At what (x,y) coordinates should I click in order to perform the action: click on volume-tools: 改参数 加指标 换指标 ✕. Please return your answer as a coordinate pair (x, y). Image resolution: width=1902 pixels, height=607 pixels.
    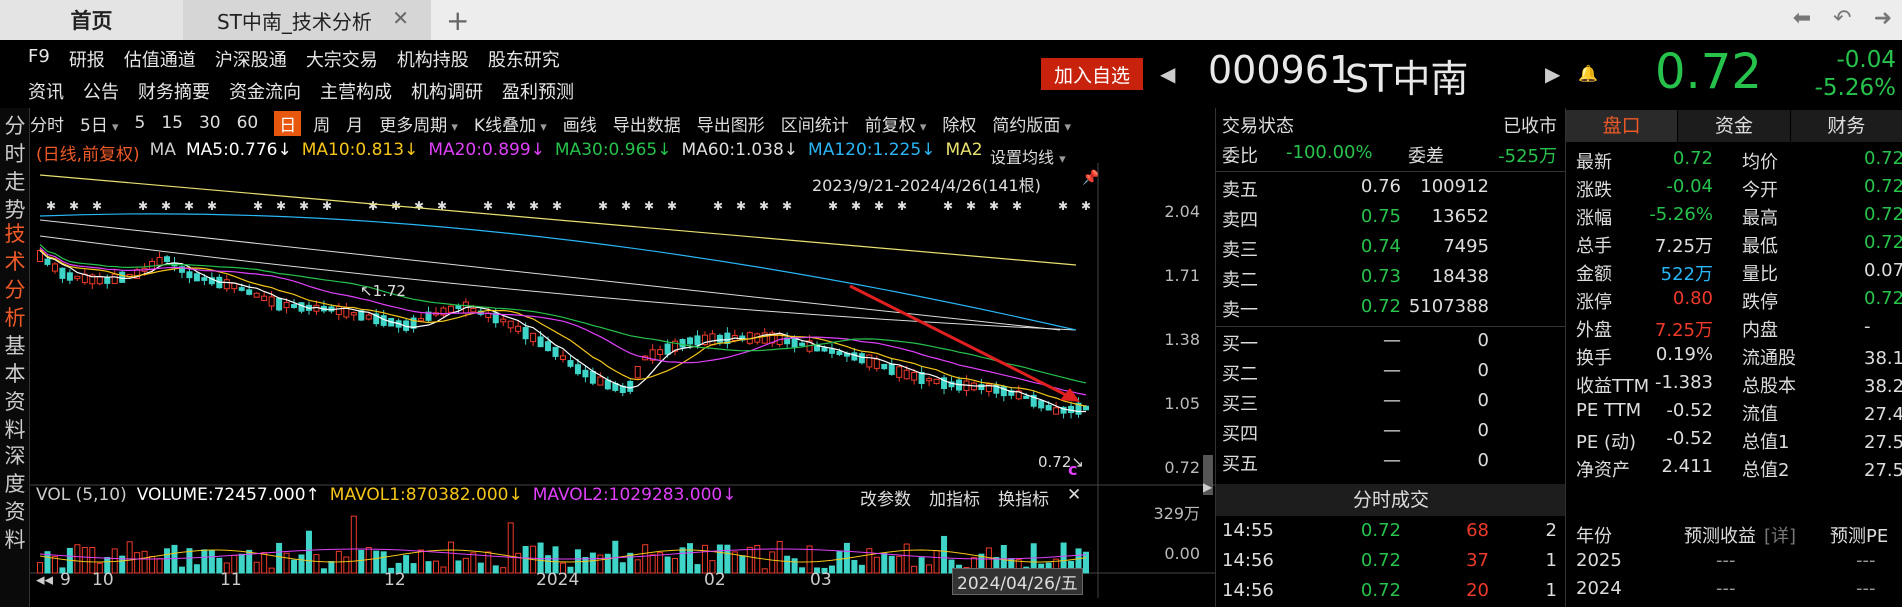
    Looking at the image, I should click on (970, 497).